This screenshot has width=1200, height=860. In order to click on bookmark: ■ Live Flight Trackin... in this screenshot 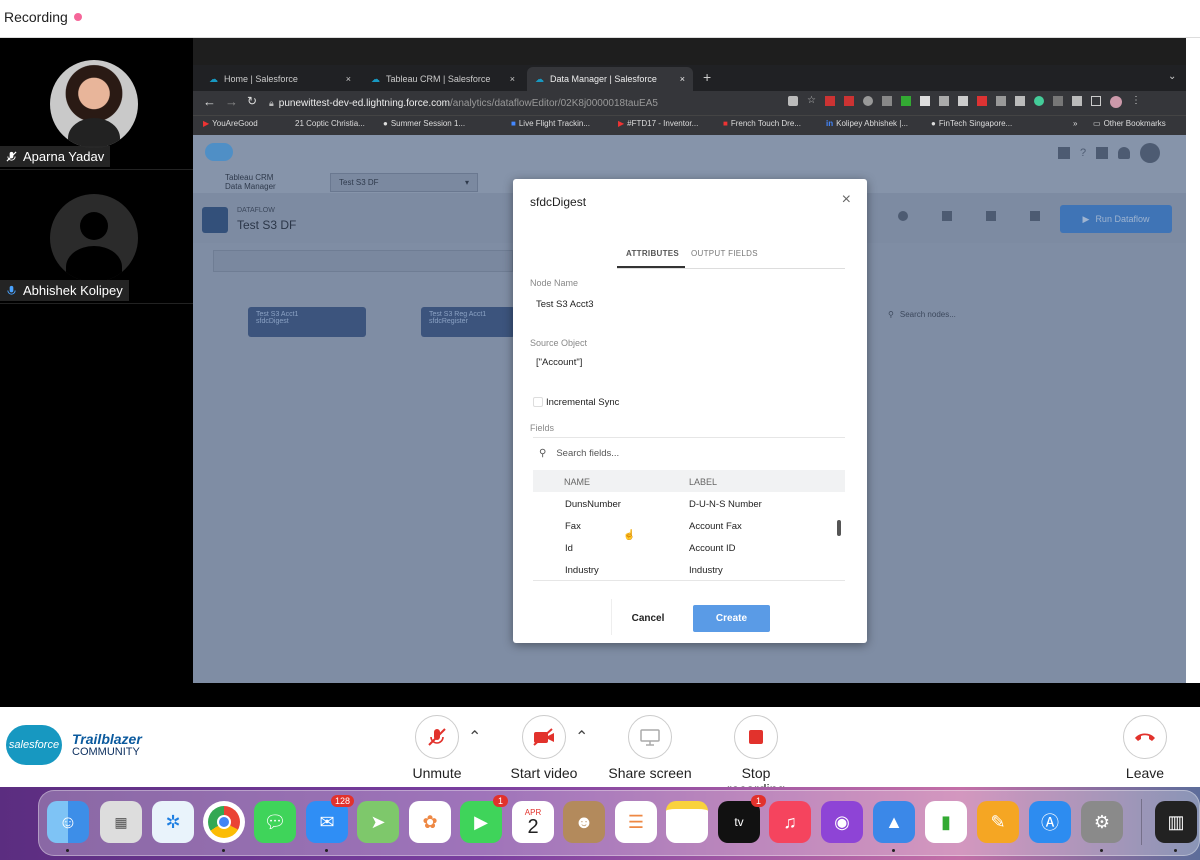, I will do `click(550, 123)`.